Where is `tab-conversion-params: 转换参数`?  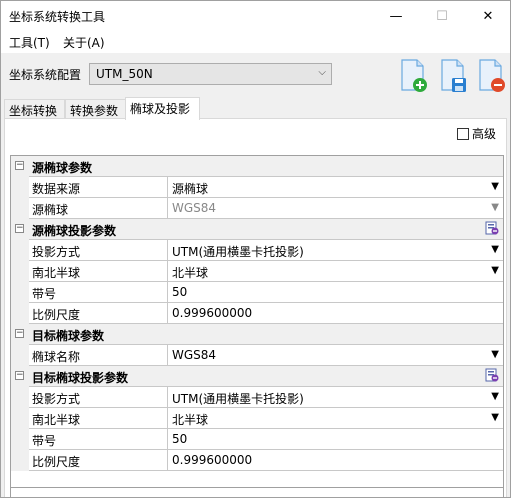
tab-conversion-params: 转换参数 is located at coordinates (95, 109).